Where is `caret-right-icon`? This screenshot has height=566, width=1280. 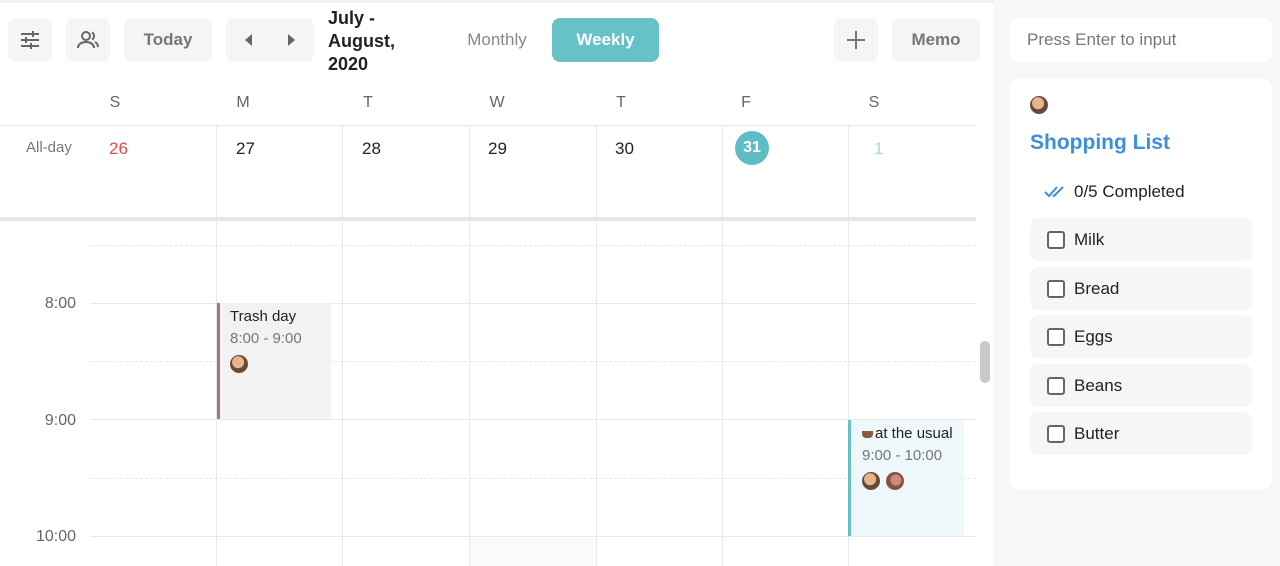 caret-right-icon is located at coordinates (291, 40).